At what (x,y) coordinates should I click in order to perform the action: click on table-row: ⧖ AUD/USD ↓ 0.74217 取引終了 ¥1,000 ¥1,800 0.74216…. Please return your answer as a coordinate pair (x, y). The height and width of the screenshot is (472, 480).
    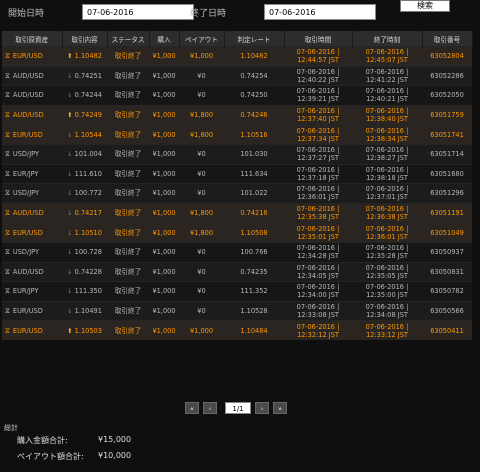
    Looking at the image, I should click on (237, 212).